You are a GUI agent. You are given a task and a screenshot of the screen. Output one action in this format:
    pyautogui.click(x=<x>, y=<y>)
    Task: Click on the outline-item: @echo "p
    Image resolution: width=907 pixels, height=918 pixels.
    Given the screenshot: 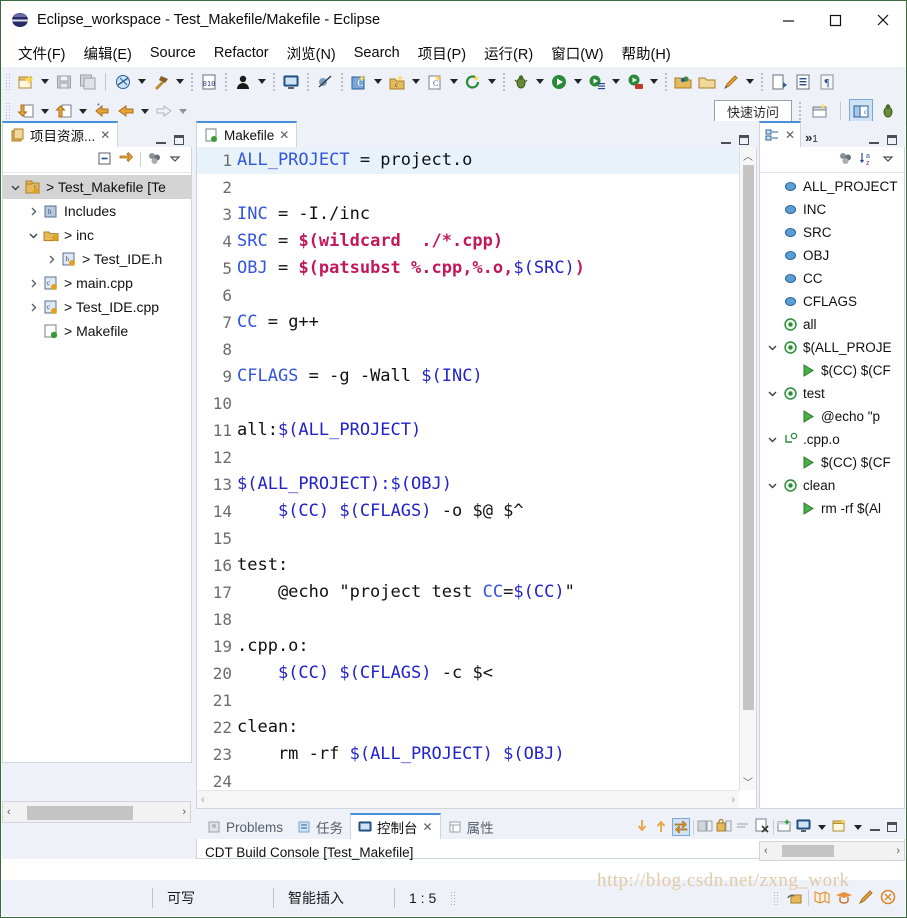 What is the action you would take?
    pyautogui.click(x=832, y=416)
    